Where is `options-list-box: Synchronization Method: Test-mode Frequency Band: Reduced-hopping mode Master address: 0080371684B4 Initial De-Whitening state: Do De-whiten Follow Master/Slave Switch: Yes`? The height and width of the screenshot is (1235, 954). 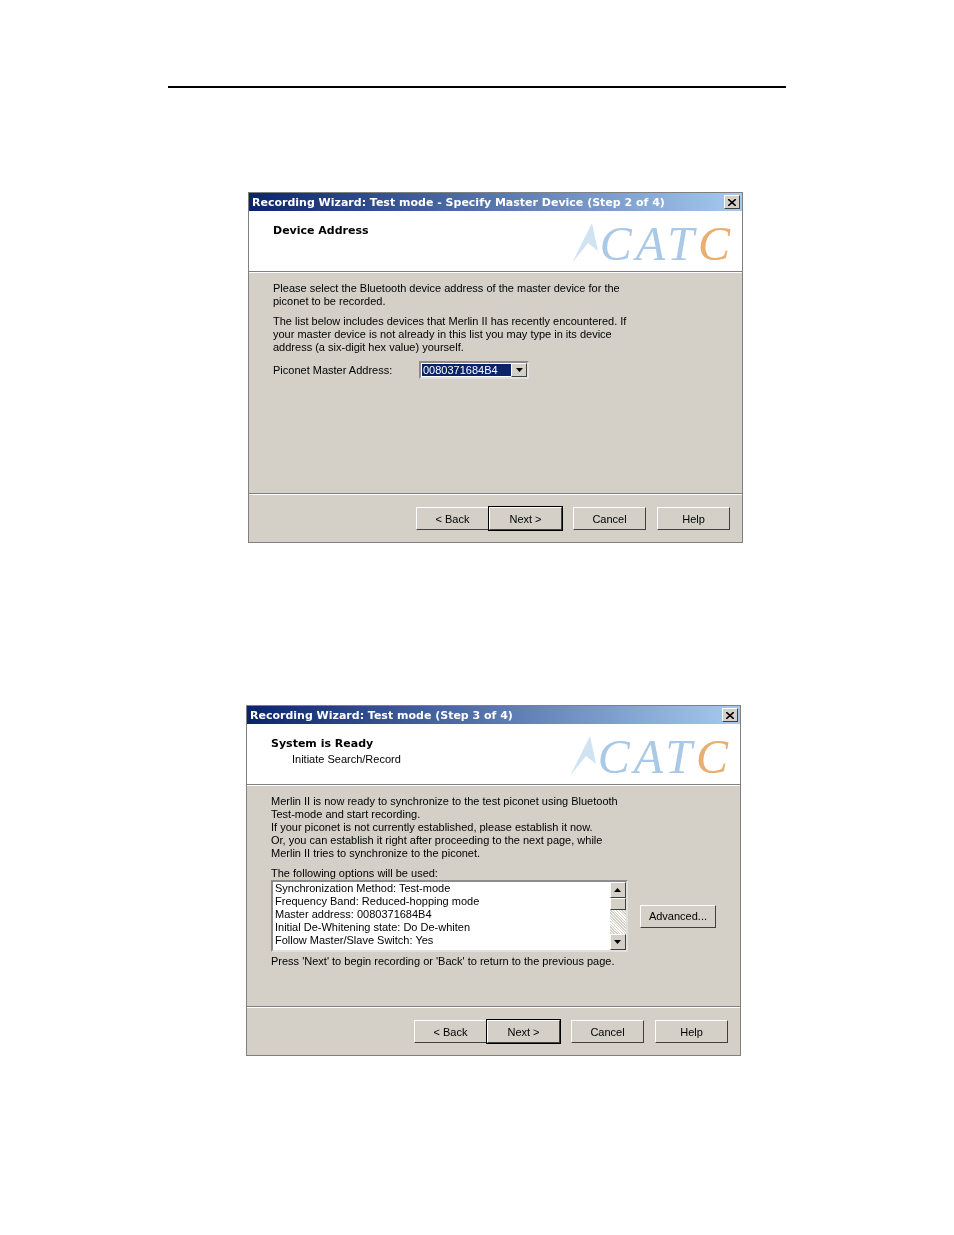
options-list-box: Synchronization Method: Test-mode Frequency Band: Reduced-hopping mode Master address: 0080371684B4 Initial De-Whitening state: Do De-whiten Follow Master/Slave Switch: Yes is located at coordinates (449, 916).